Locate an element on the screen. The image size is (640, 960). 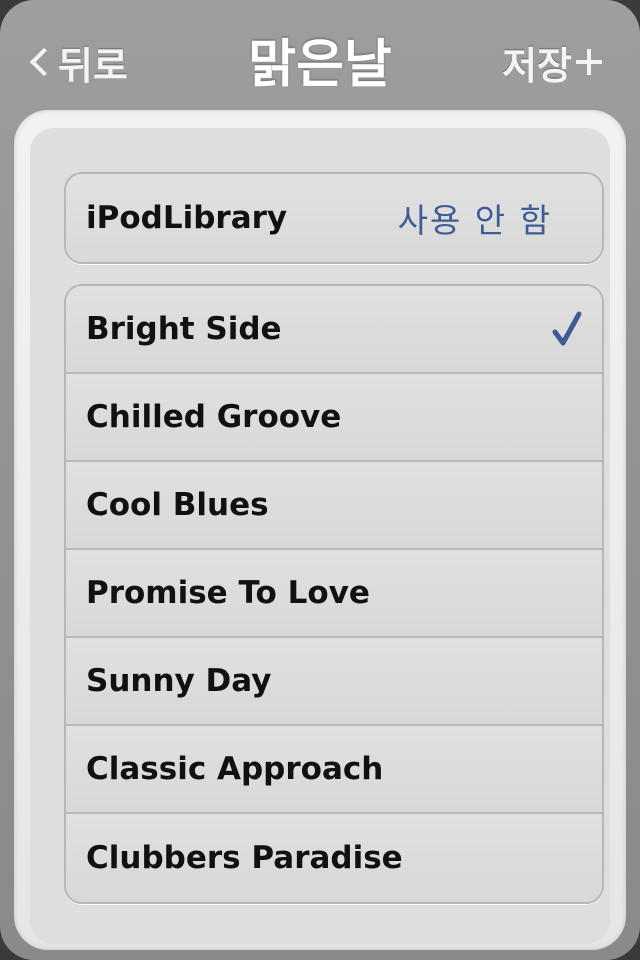
save-button: 저장 is located at coordinates (552, 62).